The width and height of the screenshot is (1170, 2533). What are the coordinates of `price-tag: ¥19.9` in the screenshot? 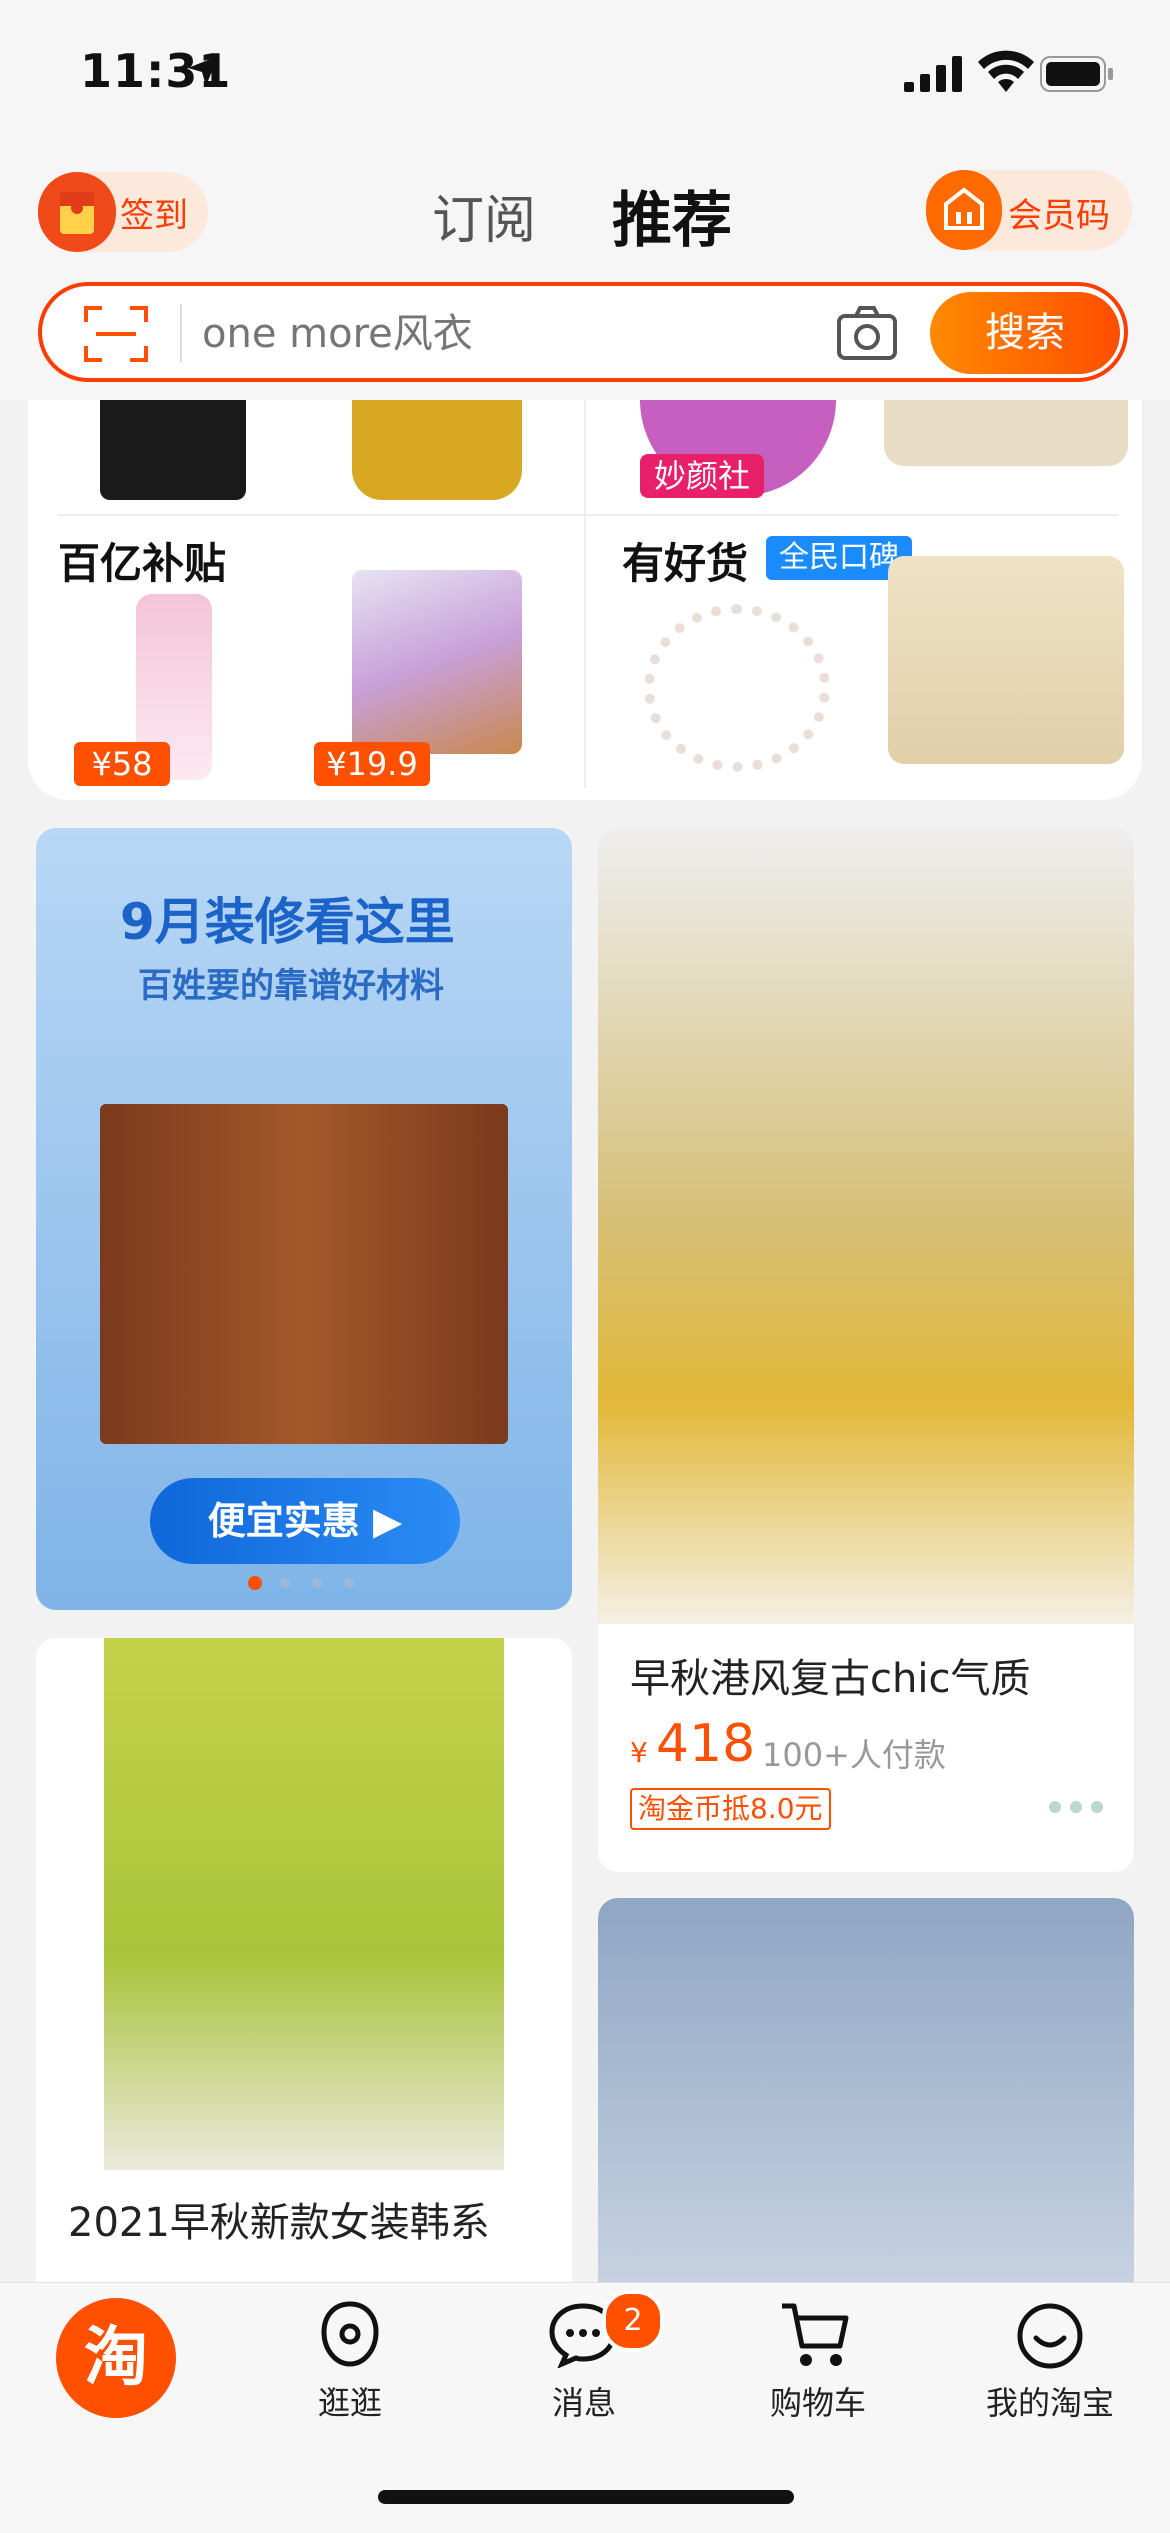 It's located at (372, 764).